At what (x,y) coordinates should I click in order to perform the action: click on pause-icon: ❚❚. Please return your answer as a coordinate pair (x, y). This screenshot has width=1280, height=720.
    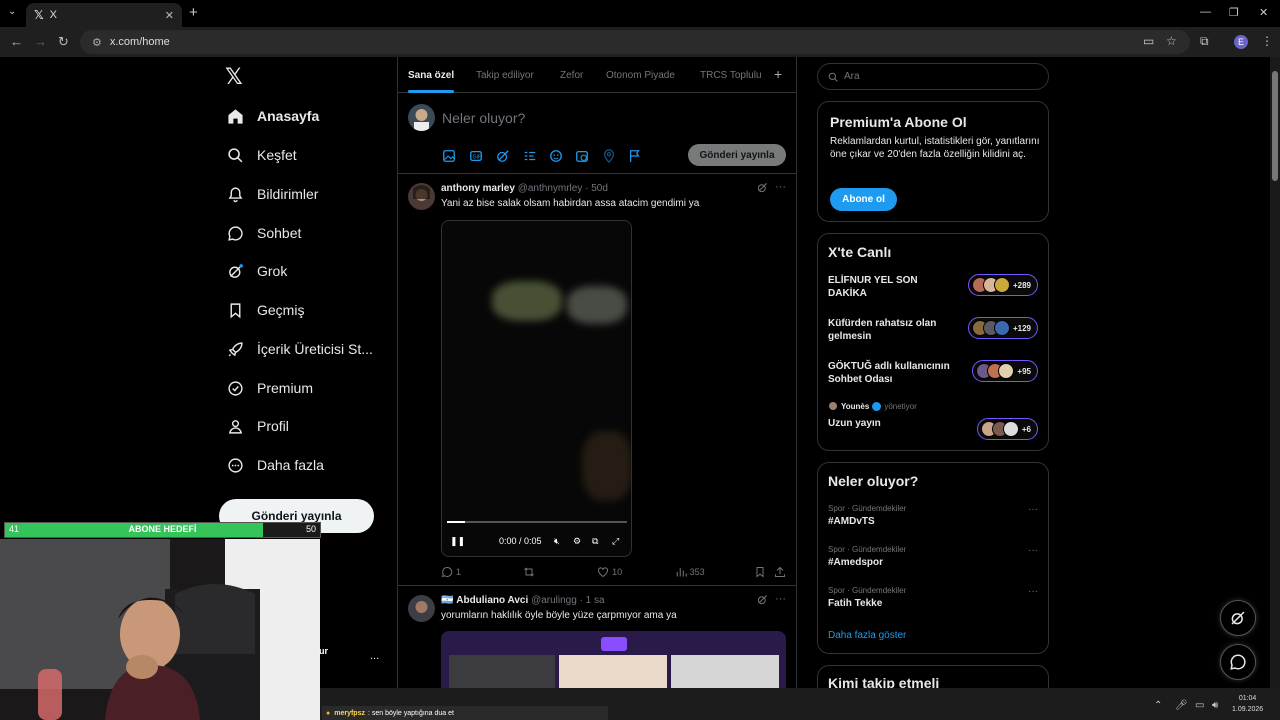
    Looking at the image, I should click on (457, 541).